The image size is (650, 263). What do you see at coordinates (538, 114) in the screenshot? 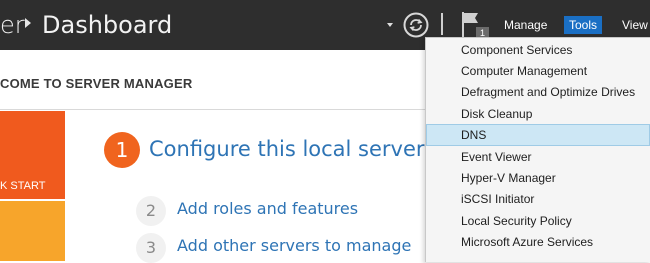
I see `menu-item-disk-cleanup: Disk Cleanup` at bounding box center [538, 114].